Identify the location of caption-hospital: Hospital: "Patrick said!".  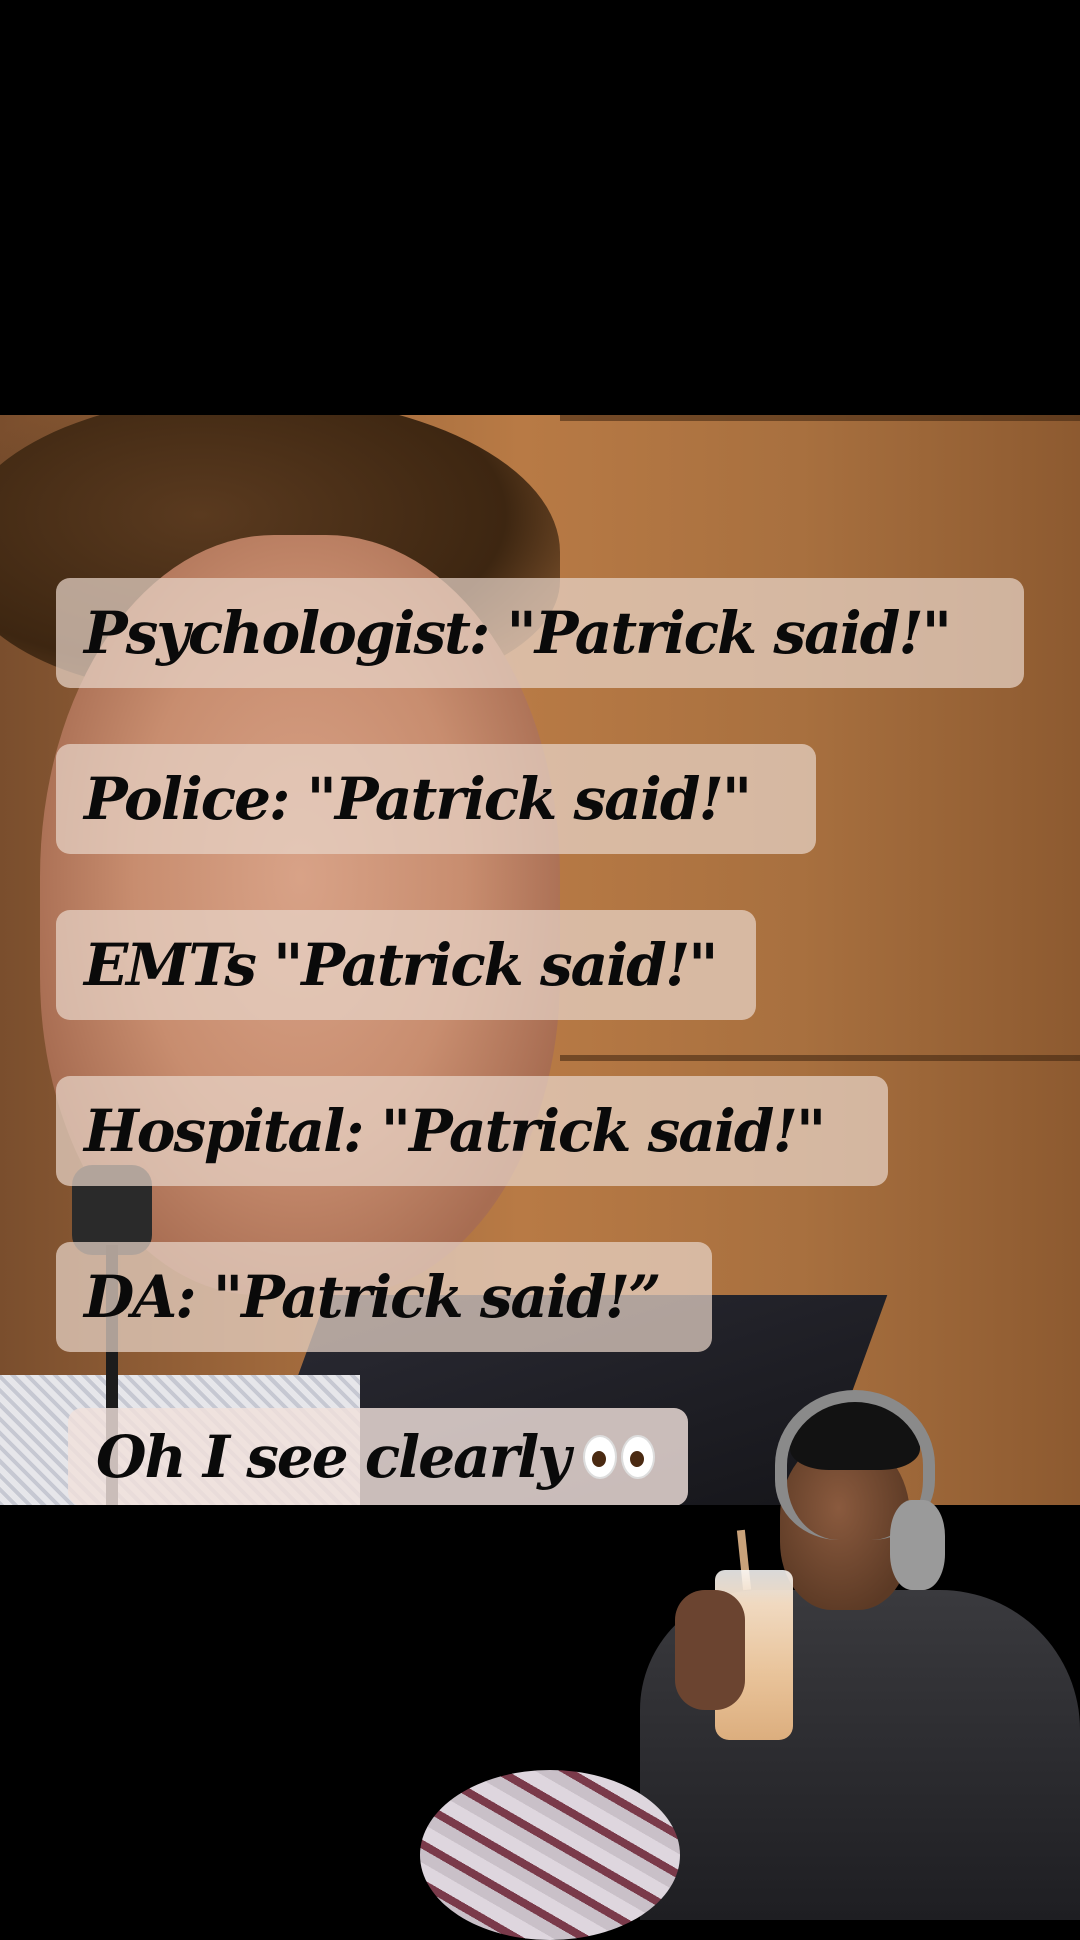
(472, 1131).